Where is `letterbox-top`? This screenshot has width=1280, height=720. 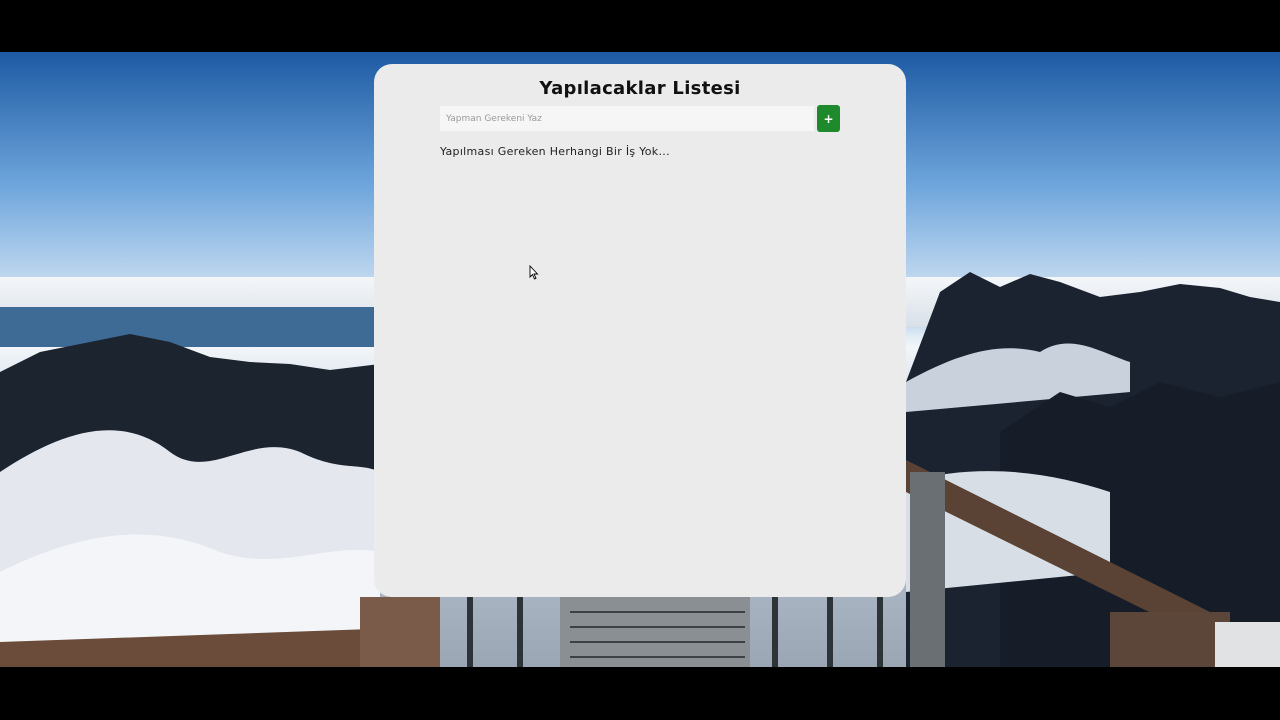
letterbox-top is located at coordinates (640, 26).